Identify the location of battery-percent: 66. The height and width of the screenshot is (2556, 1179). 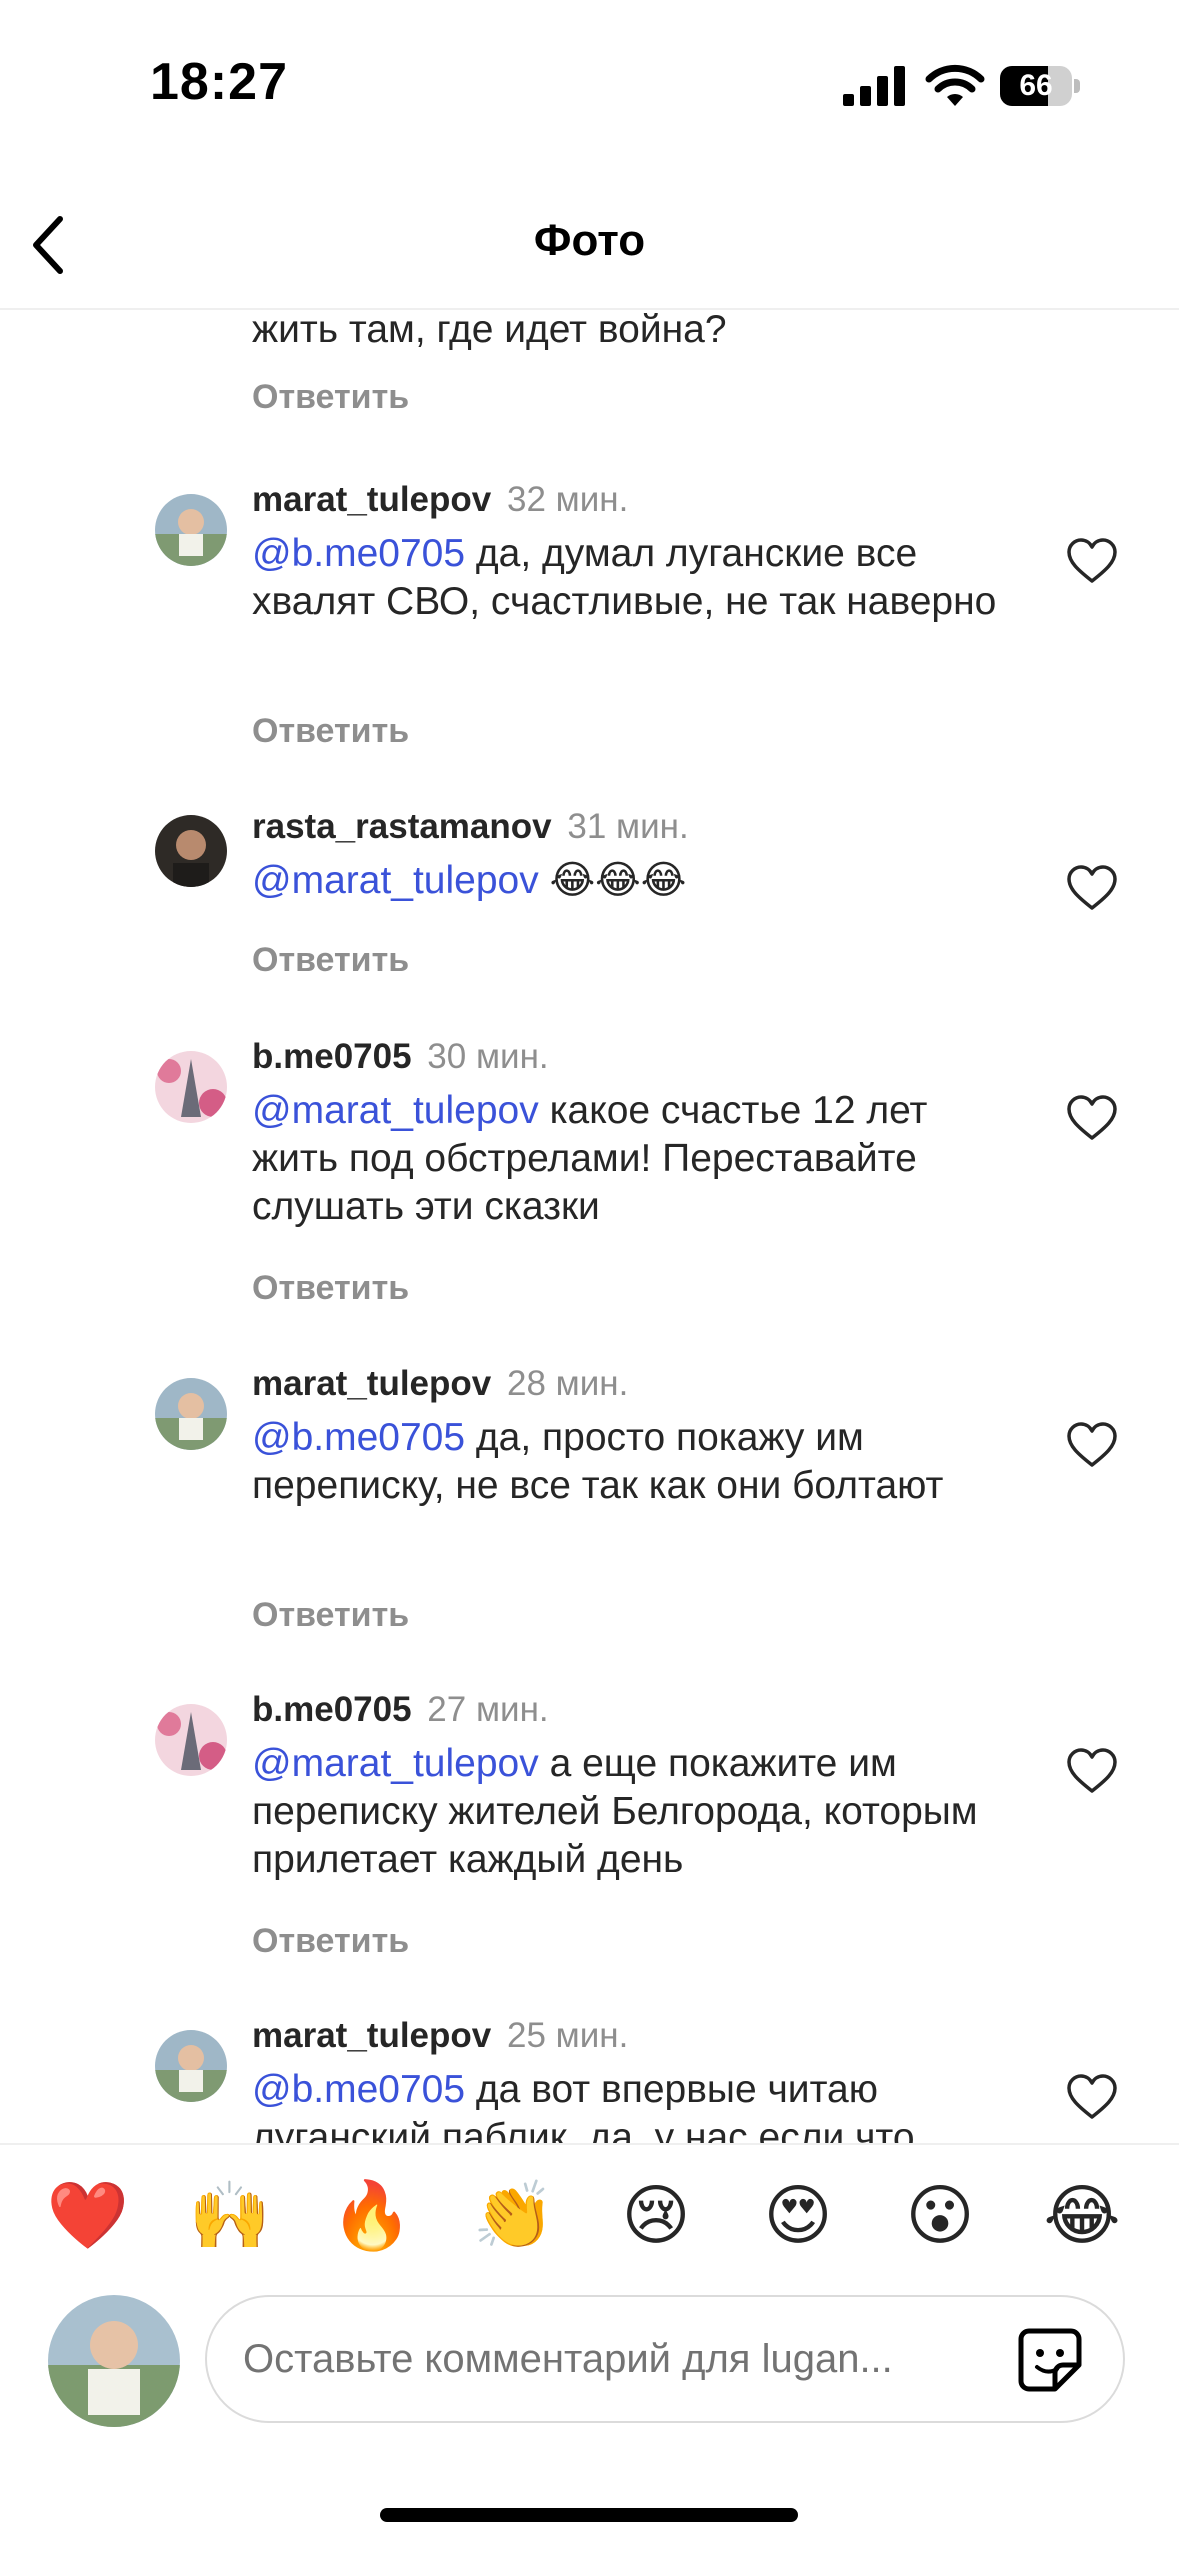
(1036, 85).